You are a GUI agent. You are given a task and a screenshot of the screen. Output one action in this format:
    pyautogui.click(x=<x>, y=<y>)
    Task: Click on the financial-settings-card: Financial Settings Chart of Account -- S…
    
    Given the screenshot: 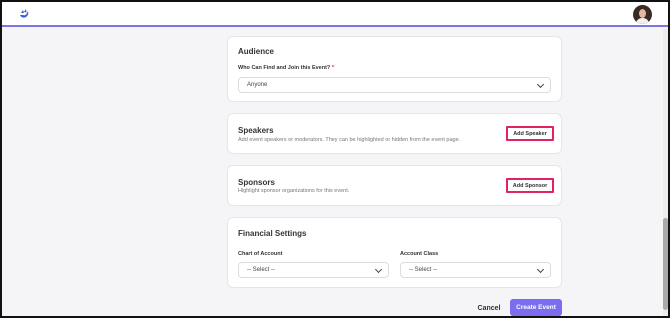 What is the action you would take?
    pyautogui.click(x=394, y=252)
    